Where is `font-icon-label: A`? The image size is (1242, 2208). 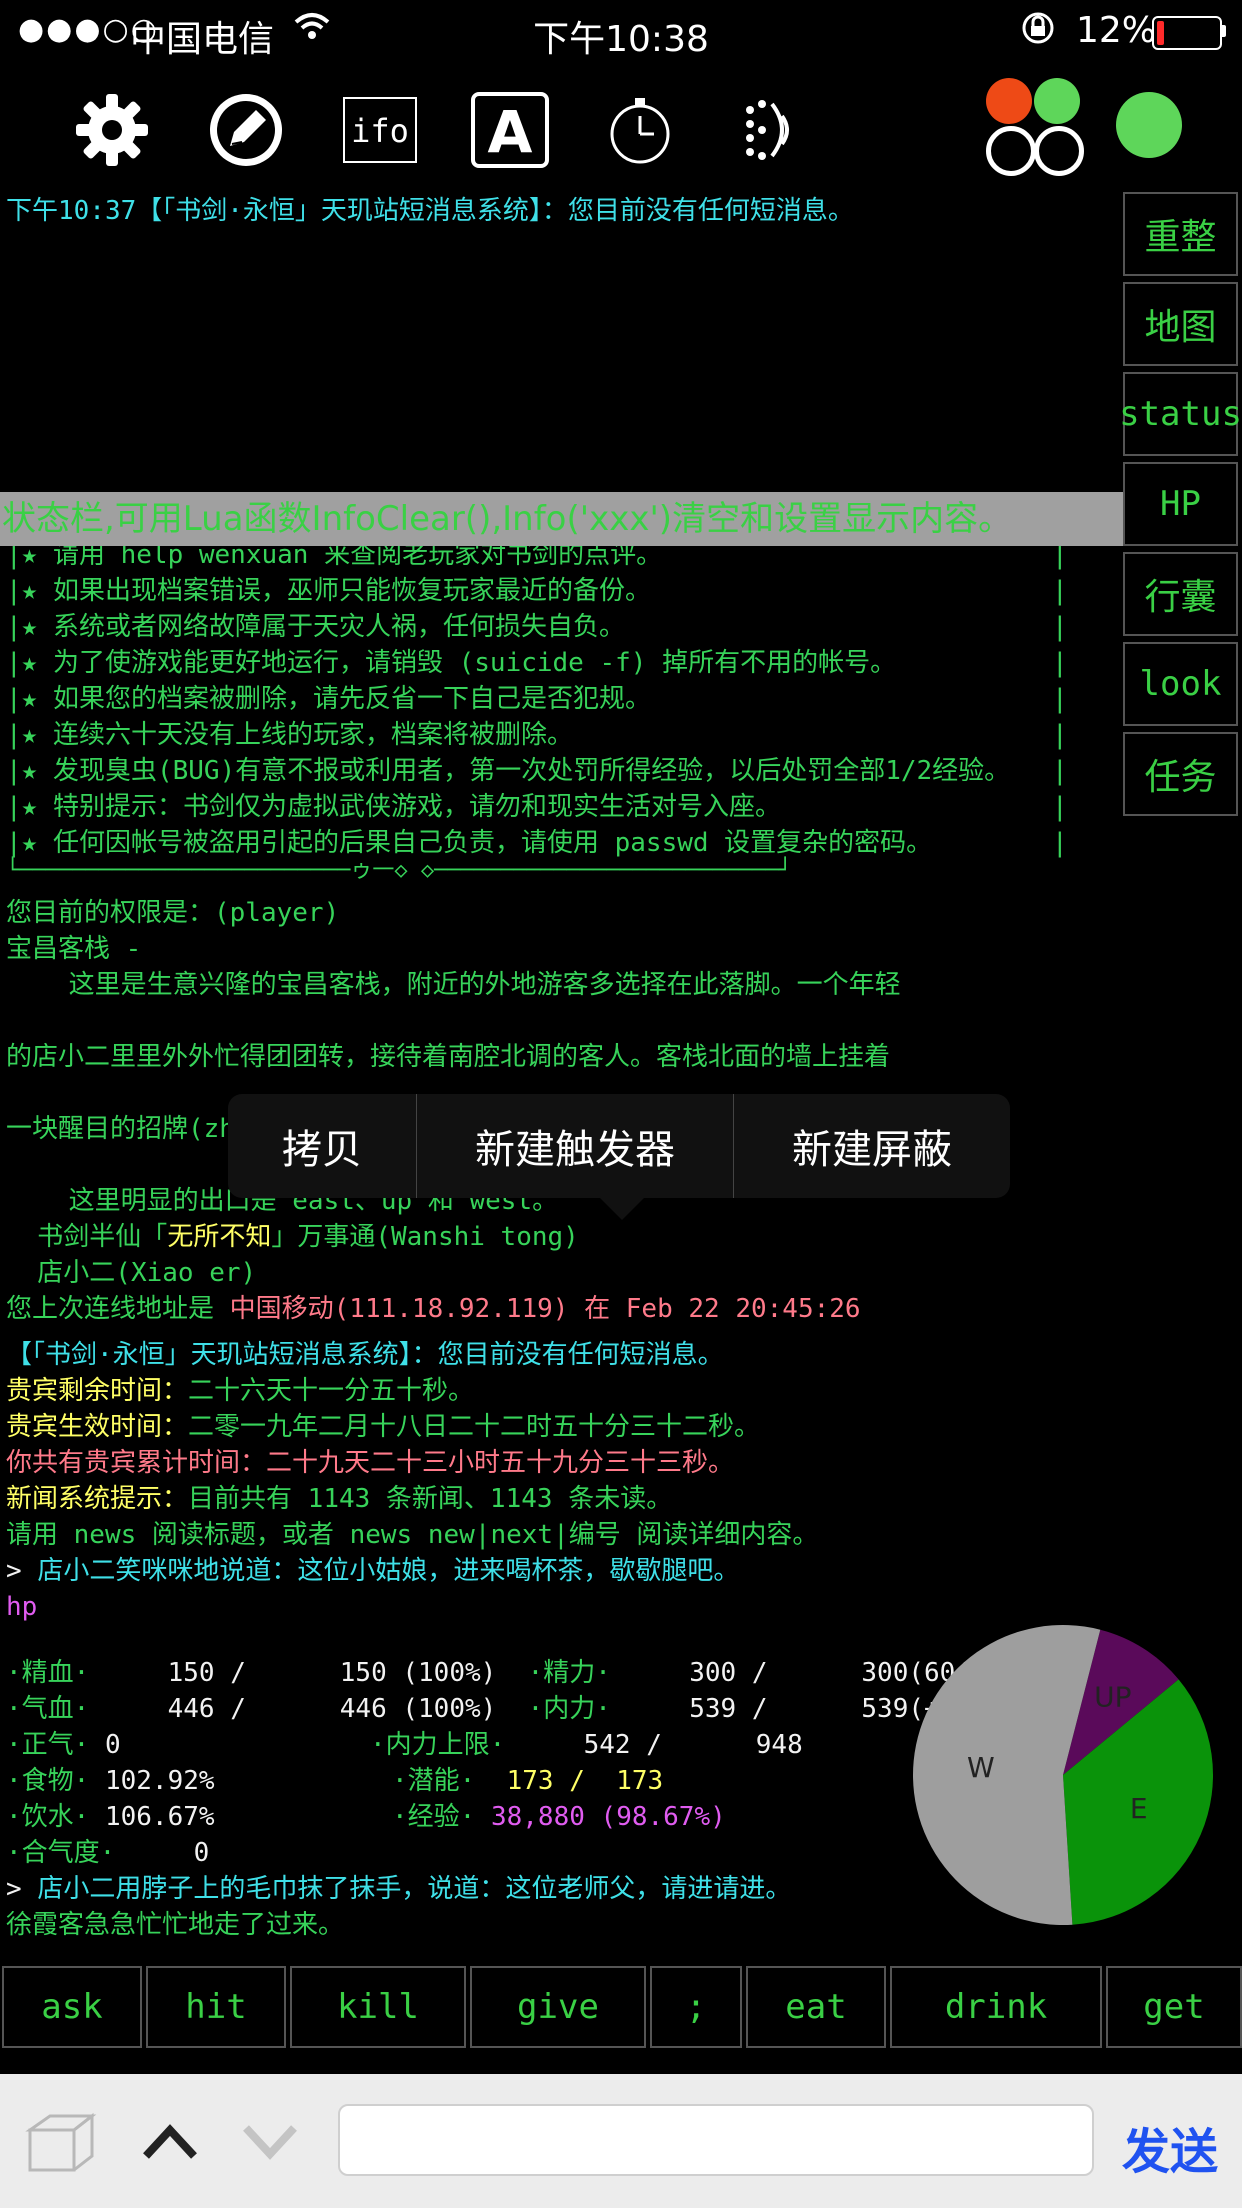
font-icon-label: A is located at coordinates (510, 132).